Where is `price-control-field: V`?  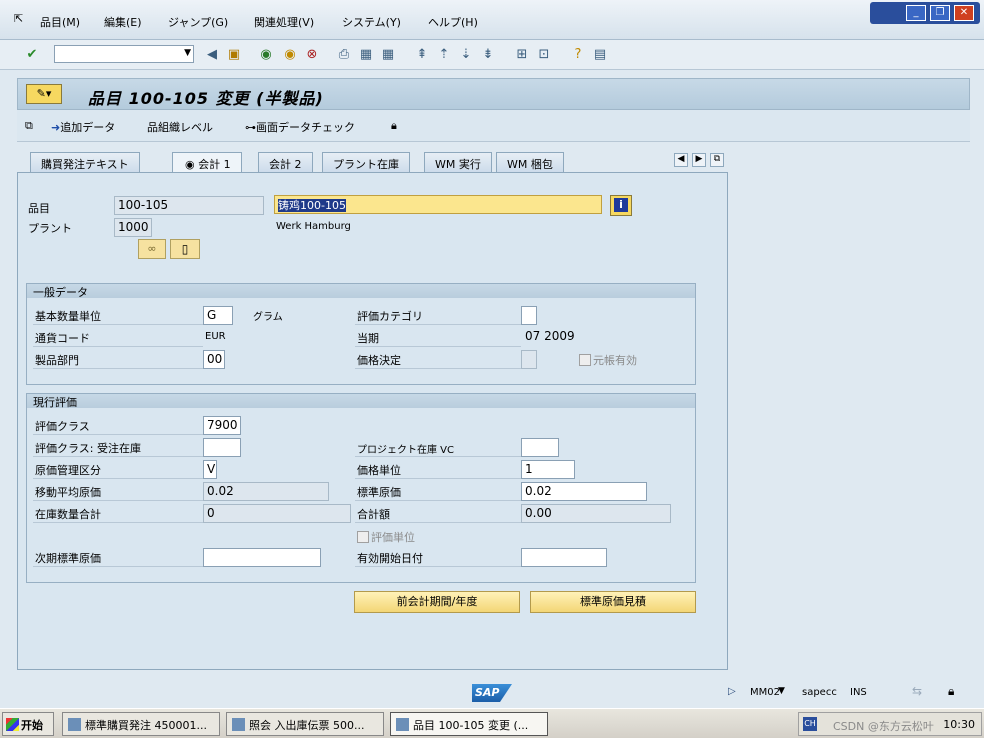
price-control-field: V is located at coordinates (210, 469).